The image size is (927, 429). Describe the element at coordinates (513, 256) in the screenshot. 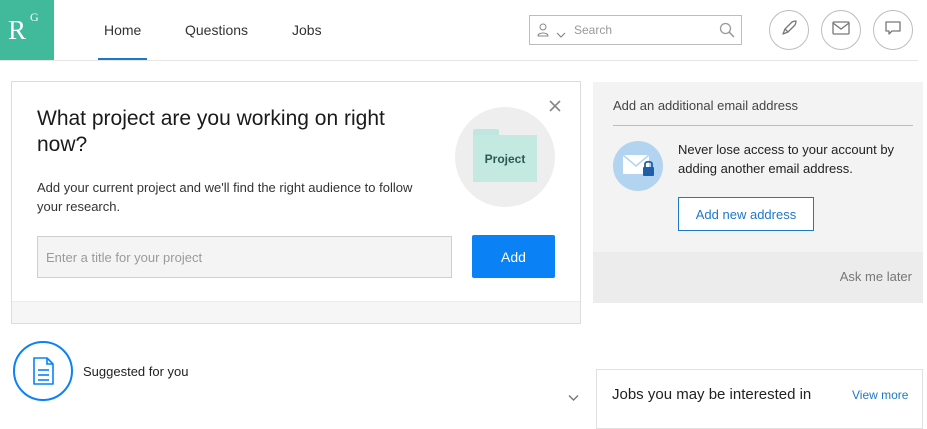

I see `add-project-button: Add` at that location.